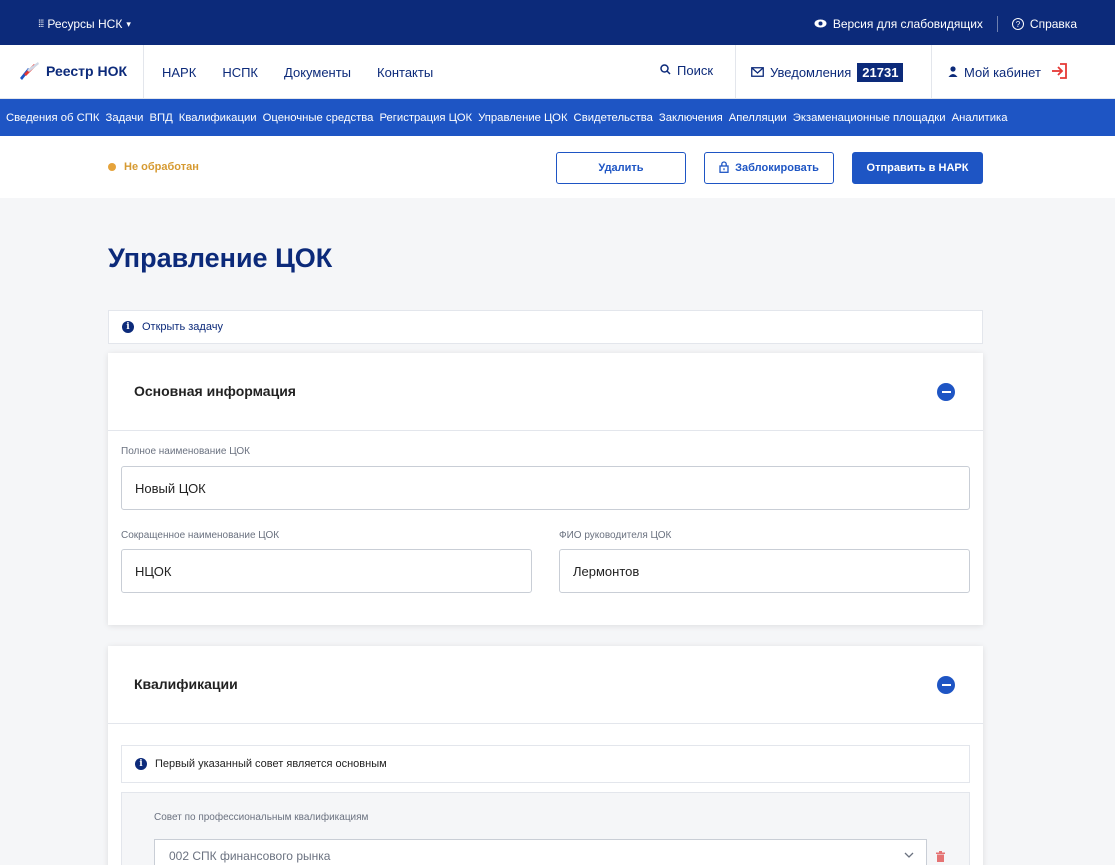  Describe the element at coordinates (261, 817) in the screenshot. I see `council-label: Совет по профессиональным квалификациям` at that location.